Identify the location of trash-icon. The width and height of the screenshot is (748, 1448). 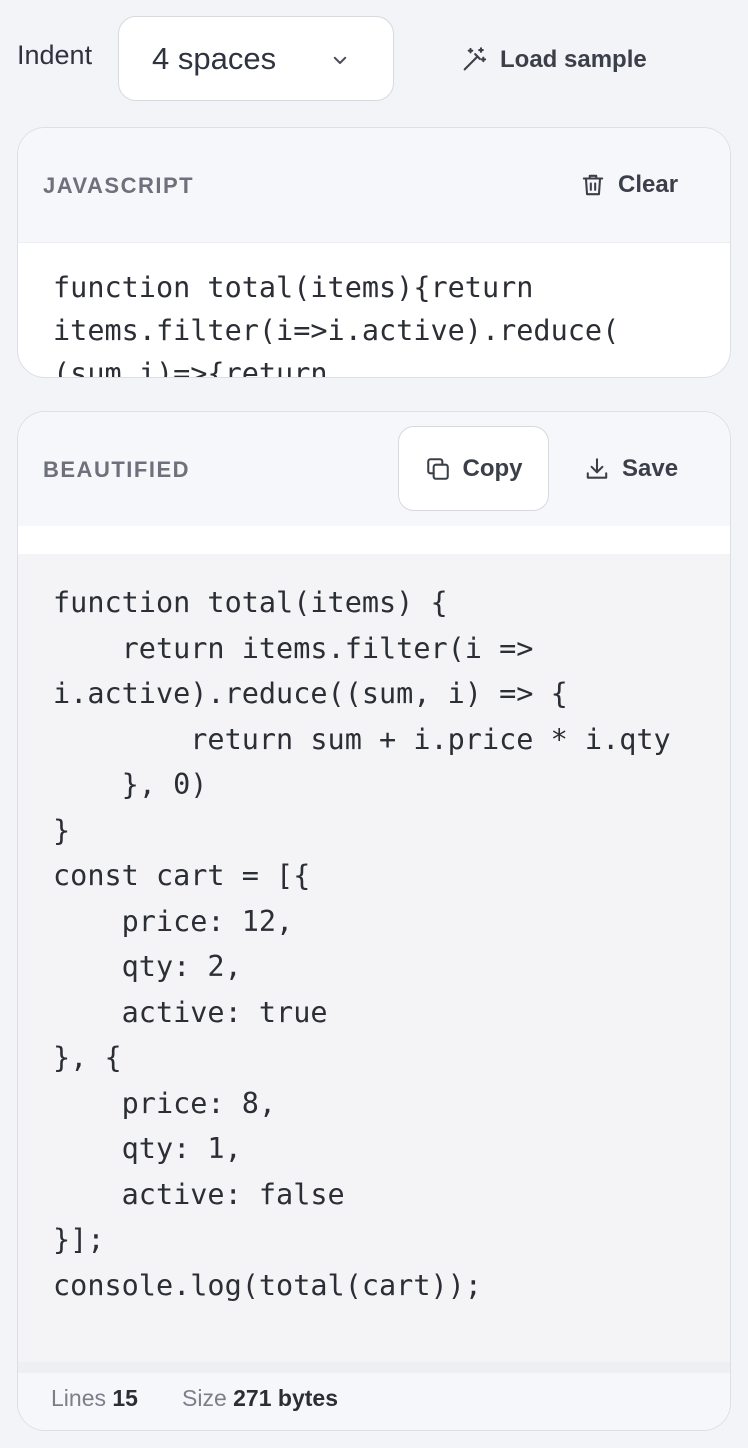
(593, 185).